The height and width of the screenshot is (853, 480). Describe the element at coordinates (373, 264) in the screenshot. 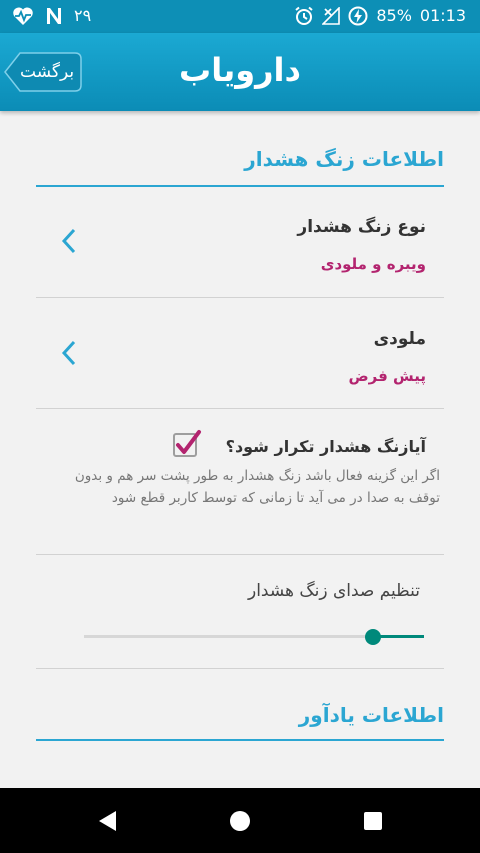

I see `pref-alarm-type-value: ویبره و ملودی` at that location.